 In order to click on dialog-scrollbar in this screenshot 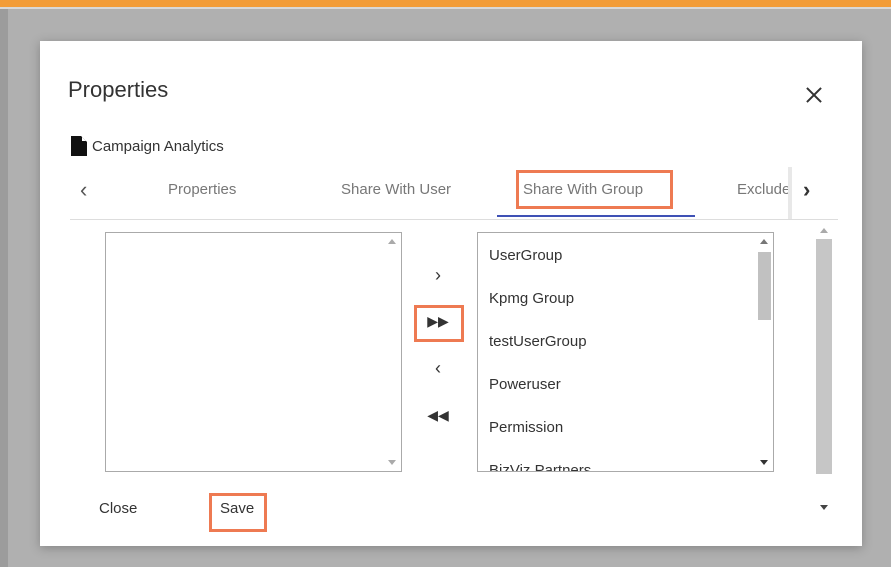, I will do `click(824, 370)`.